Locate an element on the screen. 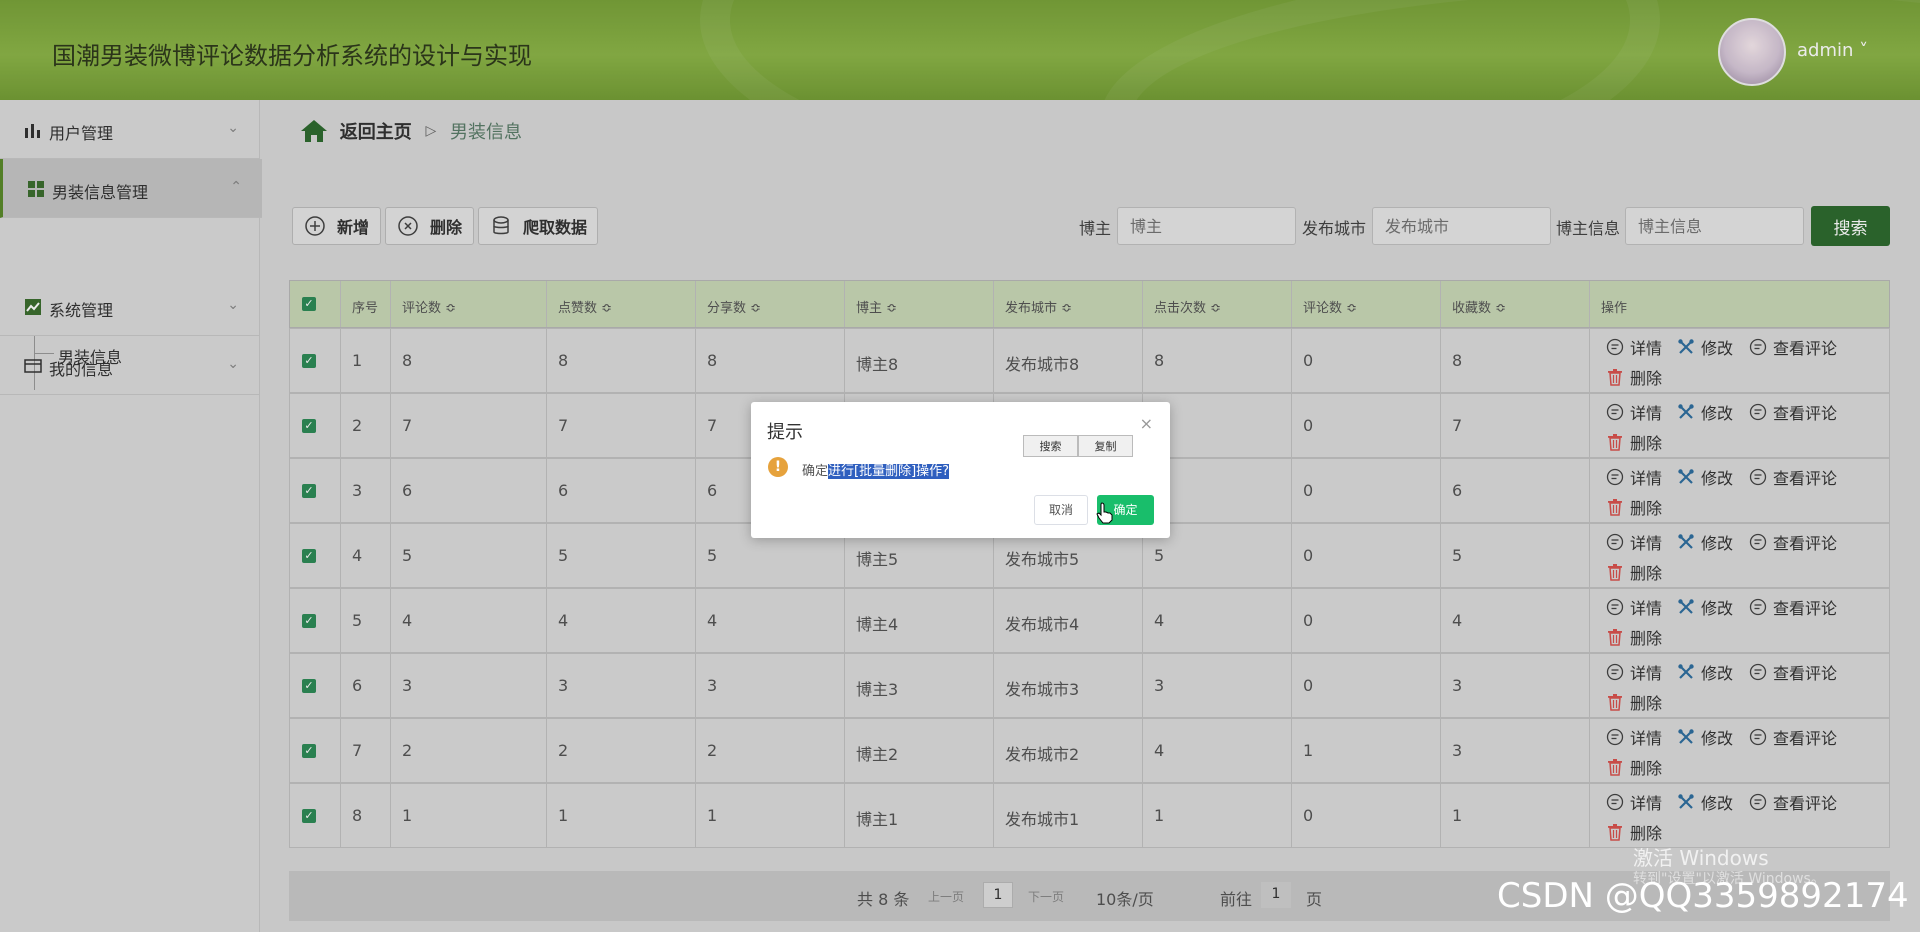 The height and width of the screenshot is (932, 1920). dialog-title: 提示 is located at coordinates (785, 432).